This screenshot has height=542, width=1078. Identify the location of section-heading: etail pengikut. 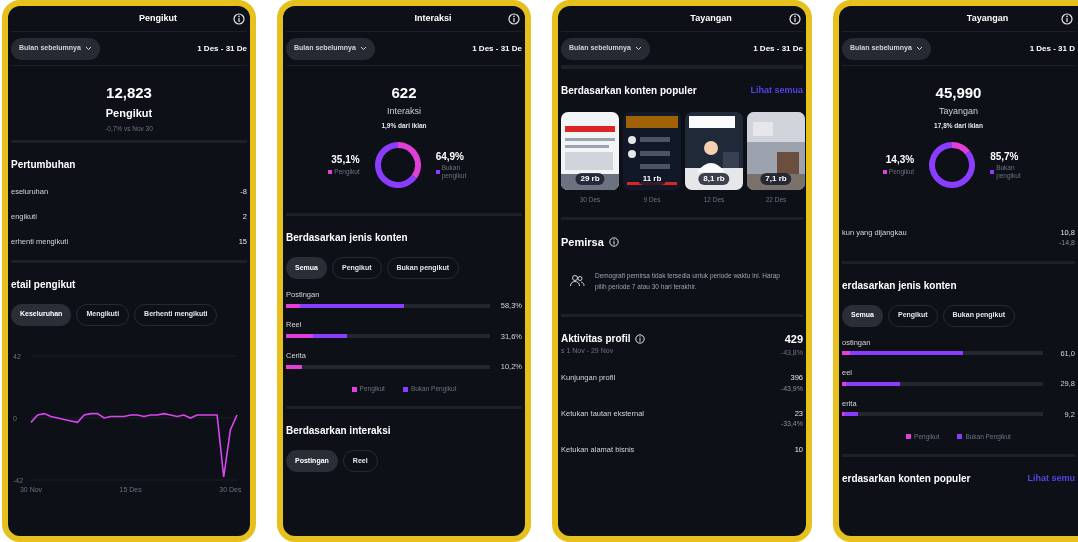
(43, 284).